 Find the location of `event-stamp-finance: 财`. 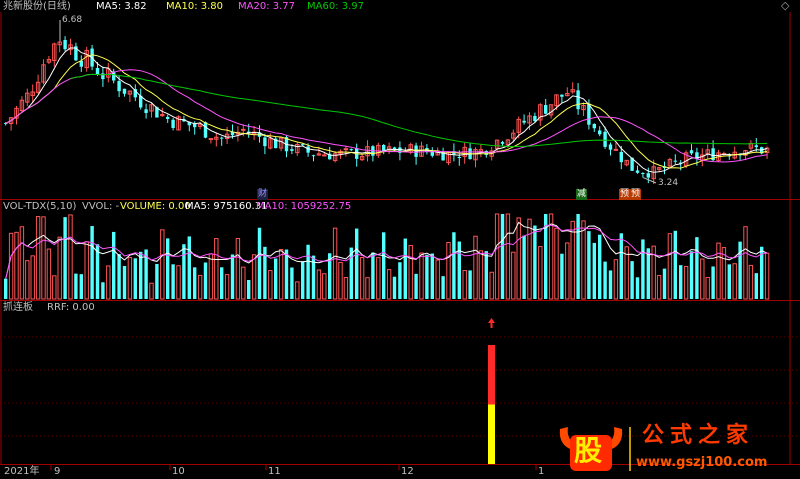

event-stamp-finance: 财 is located at coordinates (263, 194).